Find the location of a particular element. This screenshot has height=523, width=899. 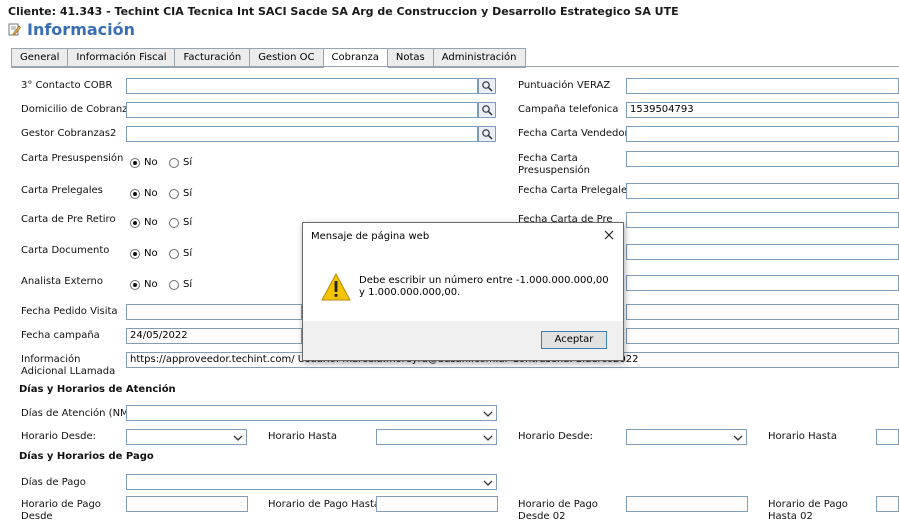

atencion-horario-hasta-label: Horario Hasta is located at coordinates (302, 436).